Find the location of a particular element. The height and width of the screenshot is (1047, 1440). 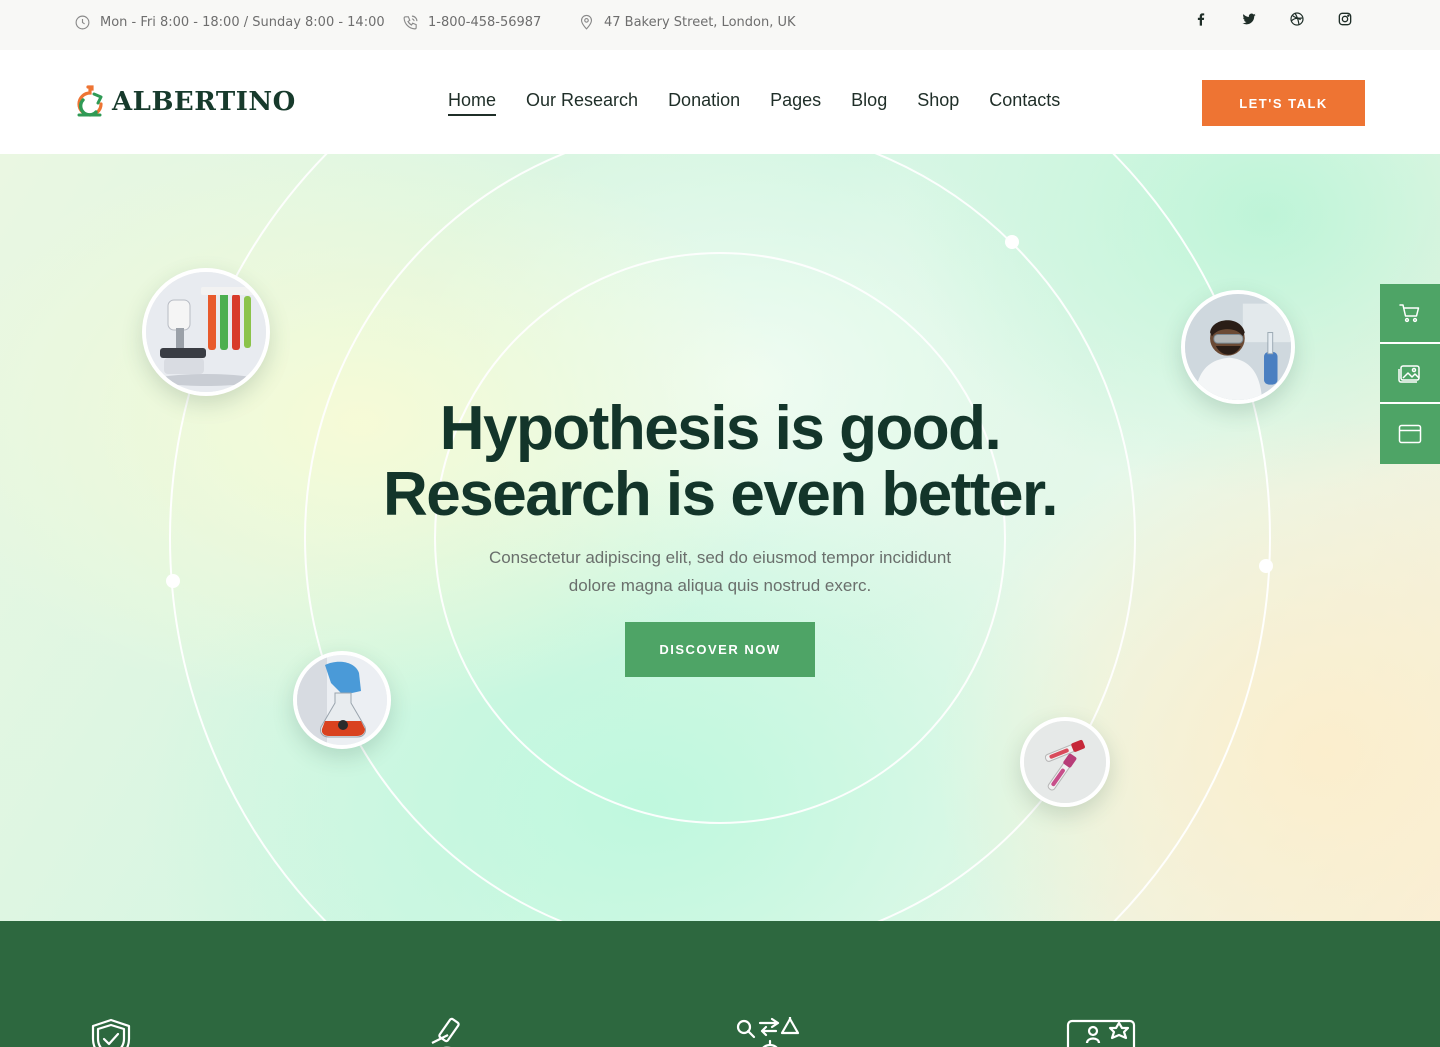

address-text: 47 Bakery Street, London, UK is located at coordinates (700, 22).